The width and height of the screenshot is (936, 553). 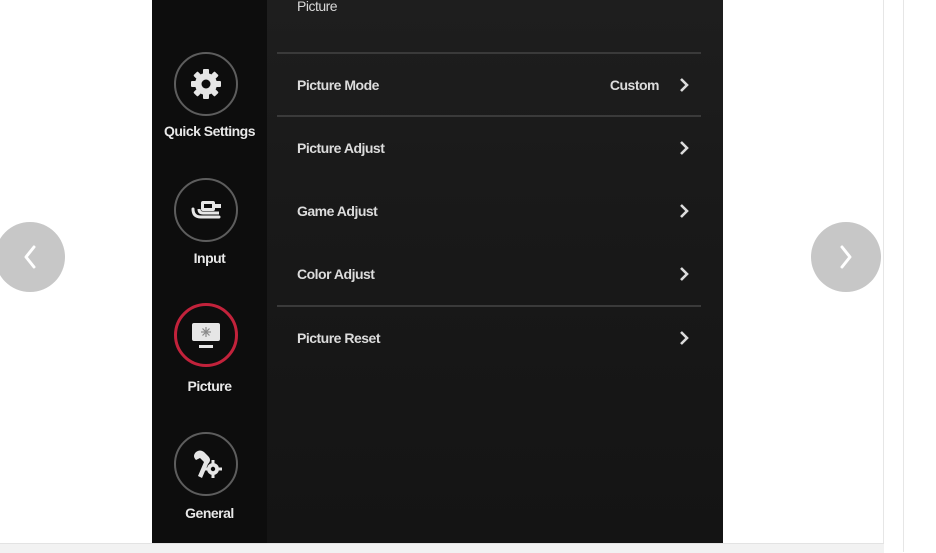 I want to click on menu-item-label: Picture Reset, so click(x=338, y=338).